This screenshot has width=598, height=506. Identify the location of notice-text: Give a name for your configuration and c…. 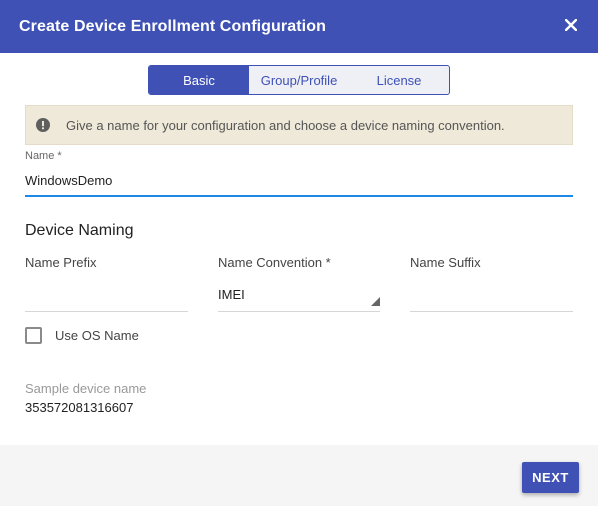
(285, 125).